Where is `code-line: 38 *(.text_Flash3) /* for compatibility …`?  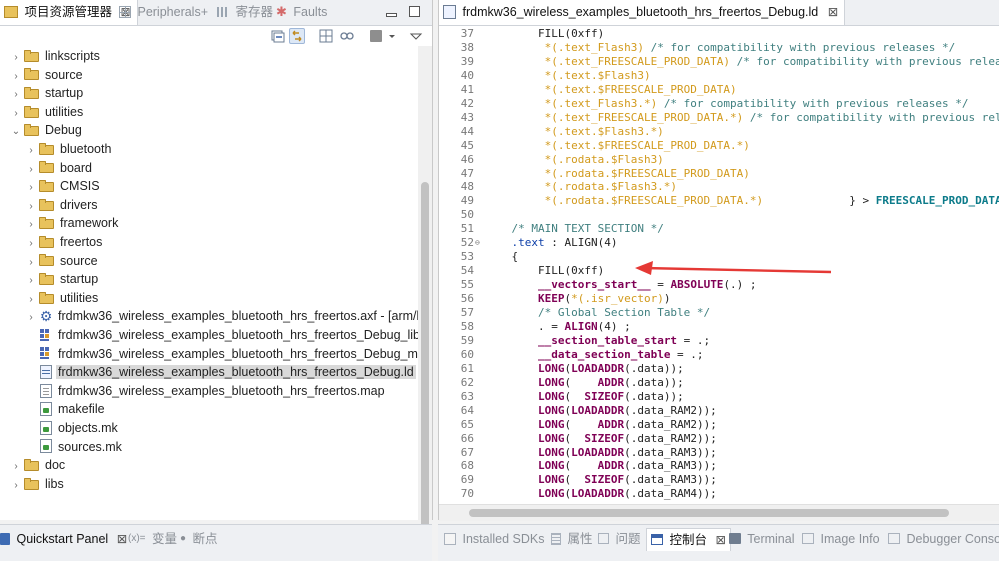 code-line: 38 *(.text_Flash3) /* for compatibility … is located at coordinates (719, 48).